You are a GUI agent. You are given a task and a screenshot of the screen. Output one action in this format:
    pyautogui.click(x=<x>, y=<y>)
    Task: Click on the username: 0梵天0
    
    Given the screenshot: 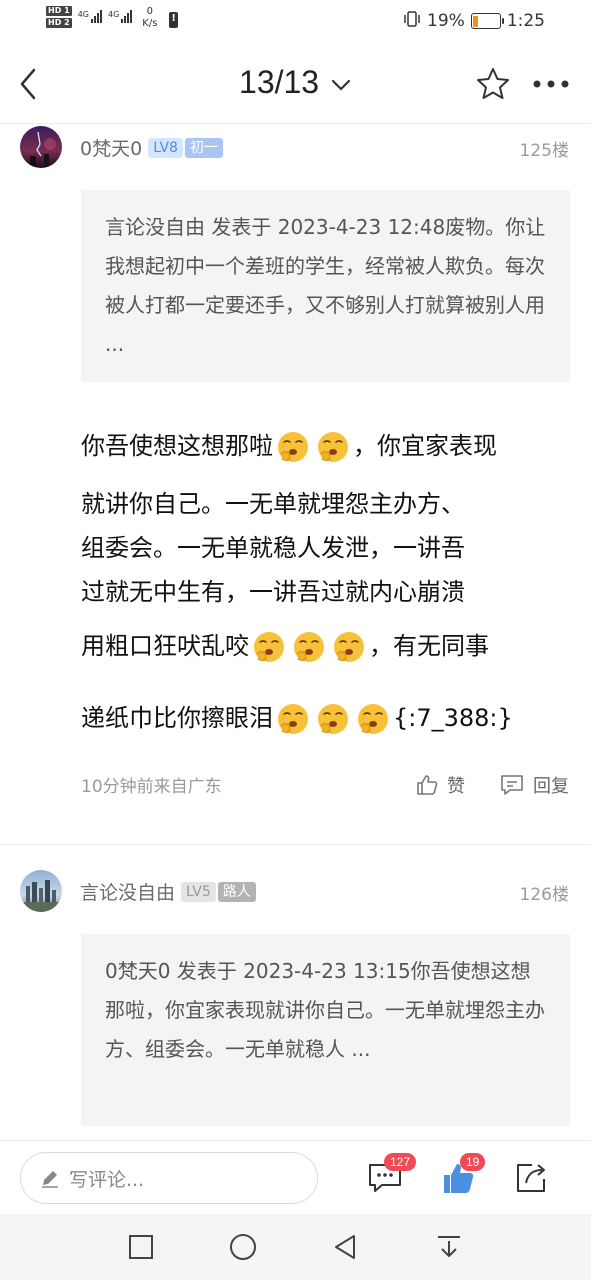 What is the action you would take?
    pyautogui.click(x=111, y=147)
    